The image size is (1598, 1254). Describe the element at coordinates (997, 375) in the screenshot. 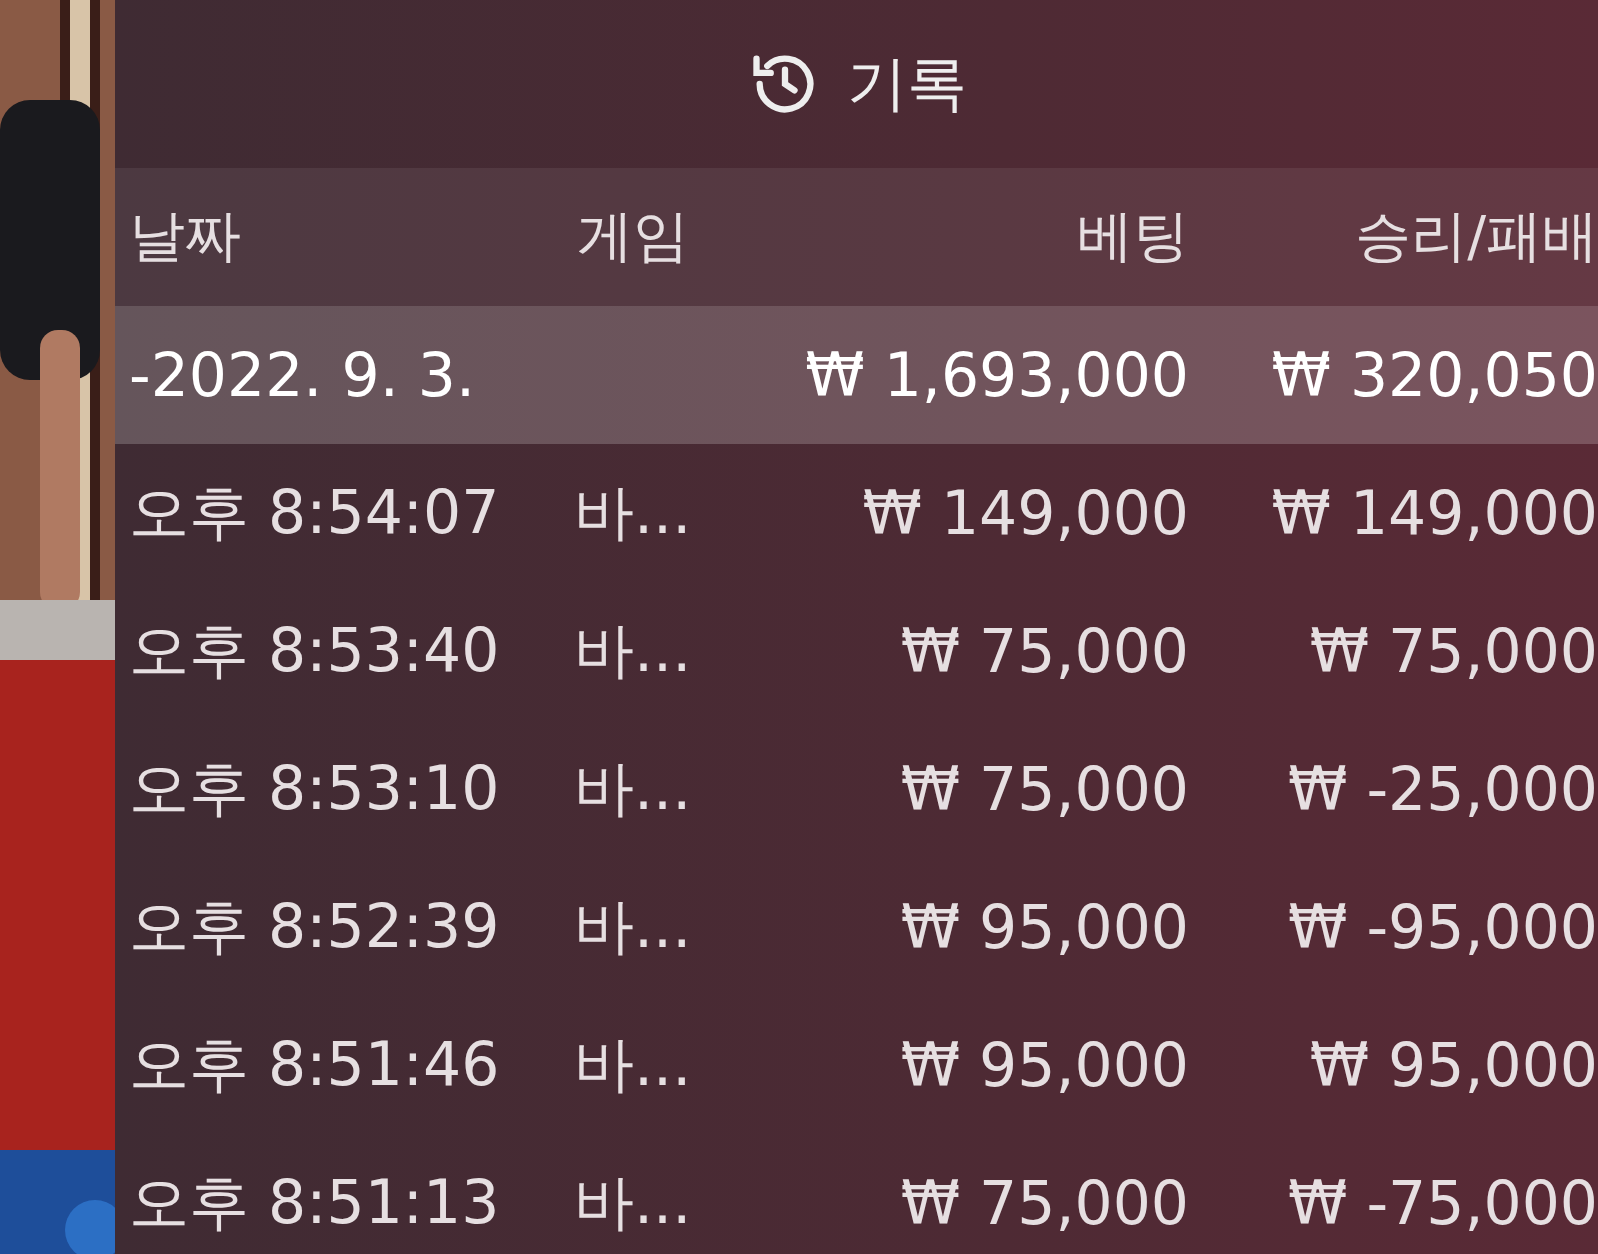

I see `table-cell: ₩ 1,693,000` at that location.